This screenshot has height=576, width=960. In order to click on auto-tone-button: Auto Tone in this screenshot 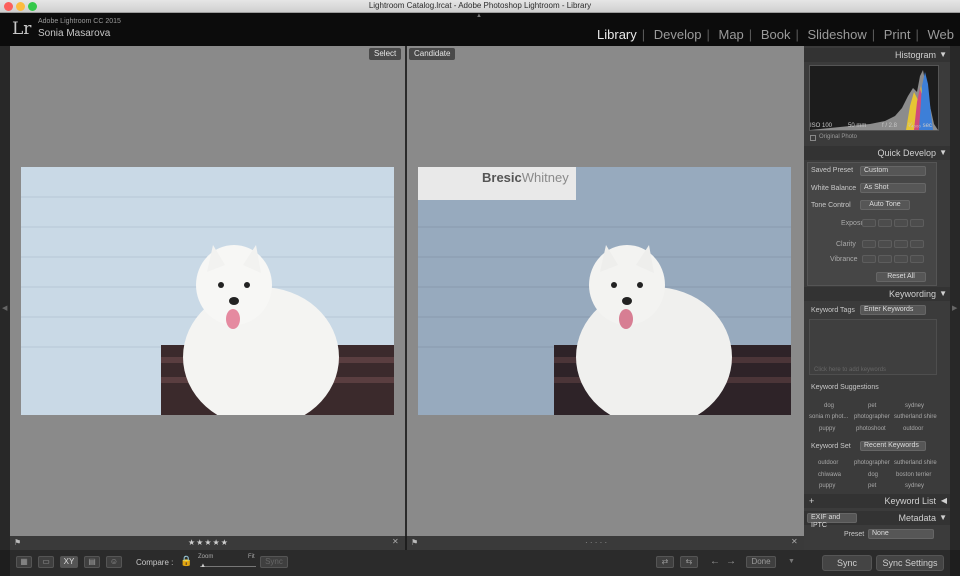, I will do `click(885, 205)`.